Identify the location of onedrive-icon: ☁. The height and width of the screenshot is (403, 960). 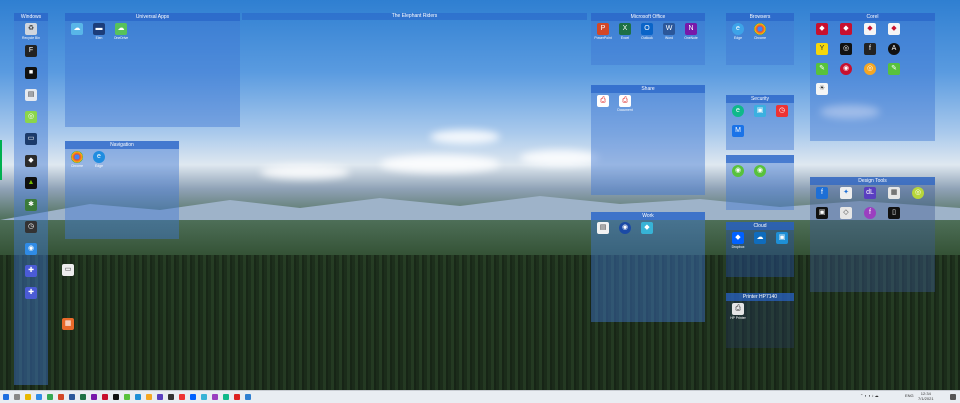
(760, 238).